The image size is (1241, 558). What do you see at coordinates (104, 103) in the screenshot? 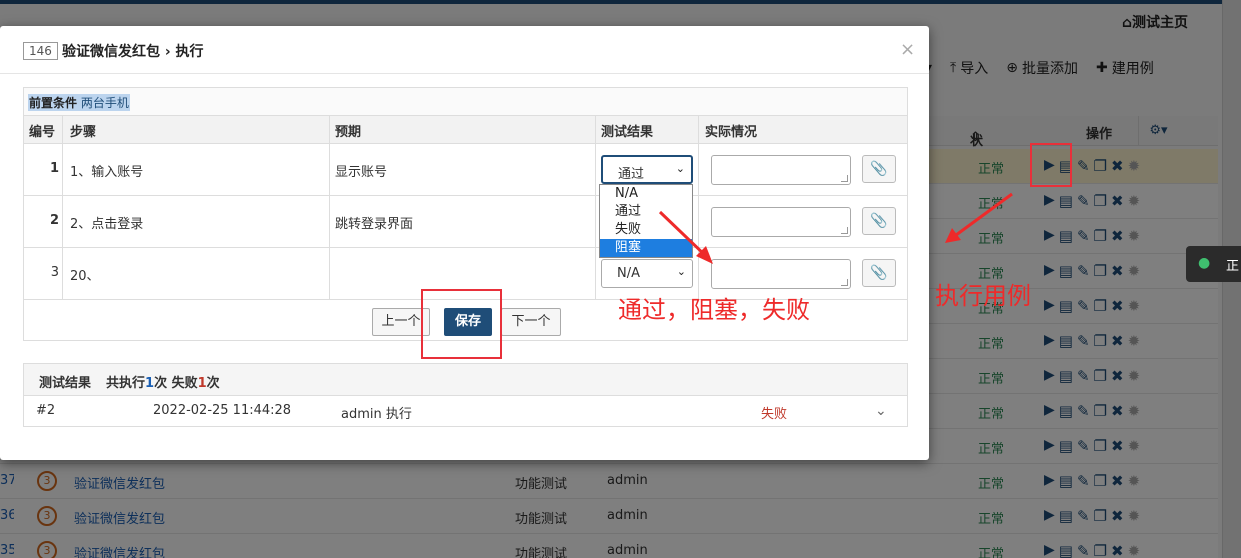
I see `precondition-value: 两台手机` at bounding box center [104, 103].